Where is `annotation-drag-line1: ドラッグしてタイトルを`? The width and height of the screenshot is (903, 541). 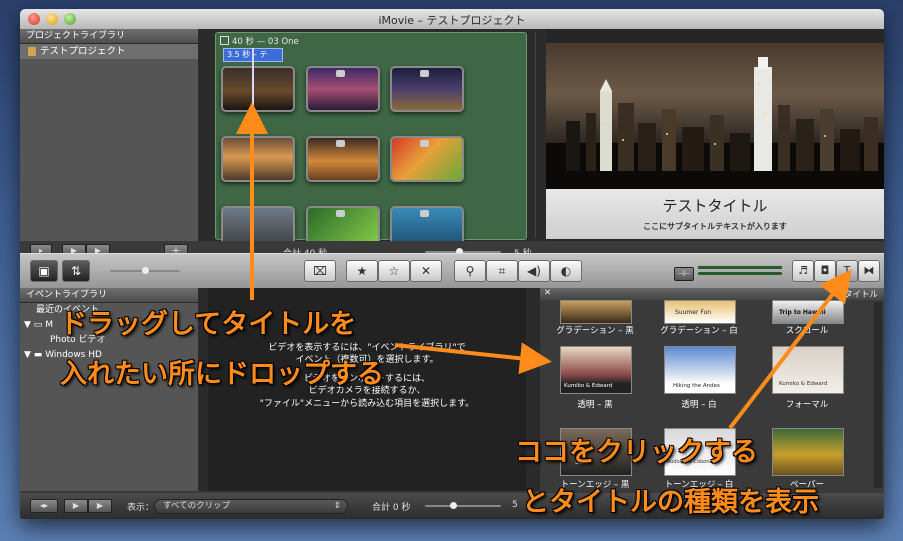
annotation-drag-line1: ドラッグしてタイトルを is located at coordinates (208, 324).